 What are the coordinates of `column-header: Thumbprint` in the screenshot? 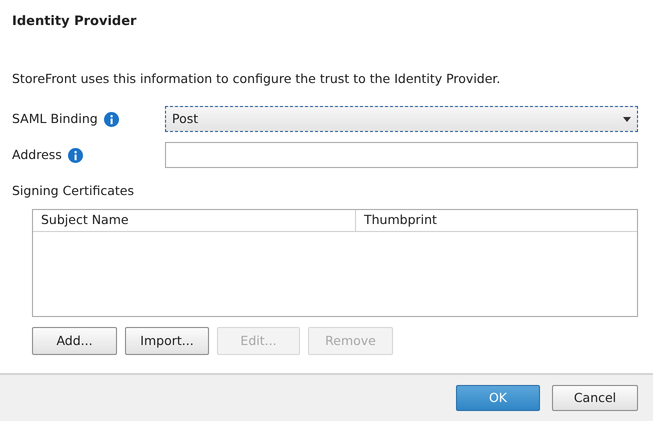 It's located at (496, 220).